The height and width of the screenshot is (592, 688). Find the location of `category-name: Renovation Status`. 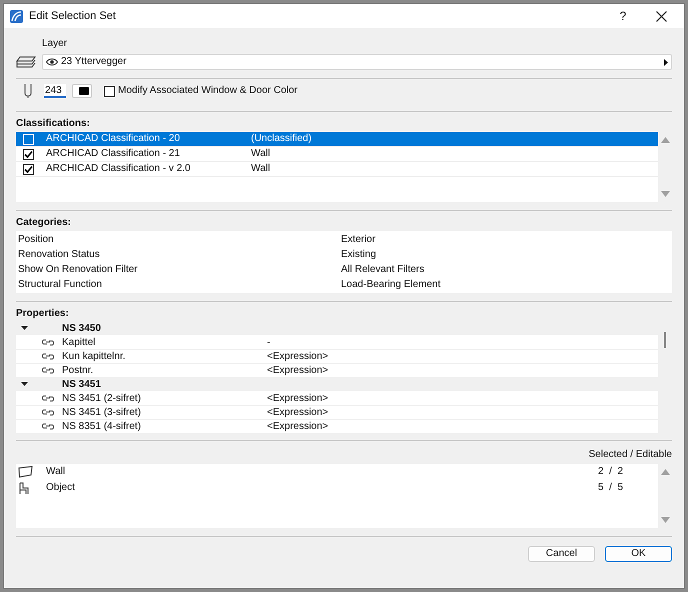

category-name: Renovation Status is located at coordinates (59, 254).